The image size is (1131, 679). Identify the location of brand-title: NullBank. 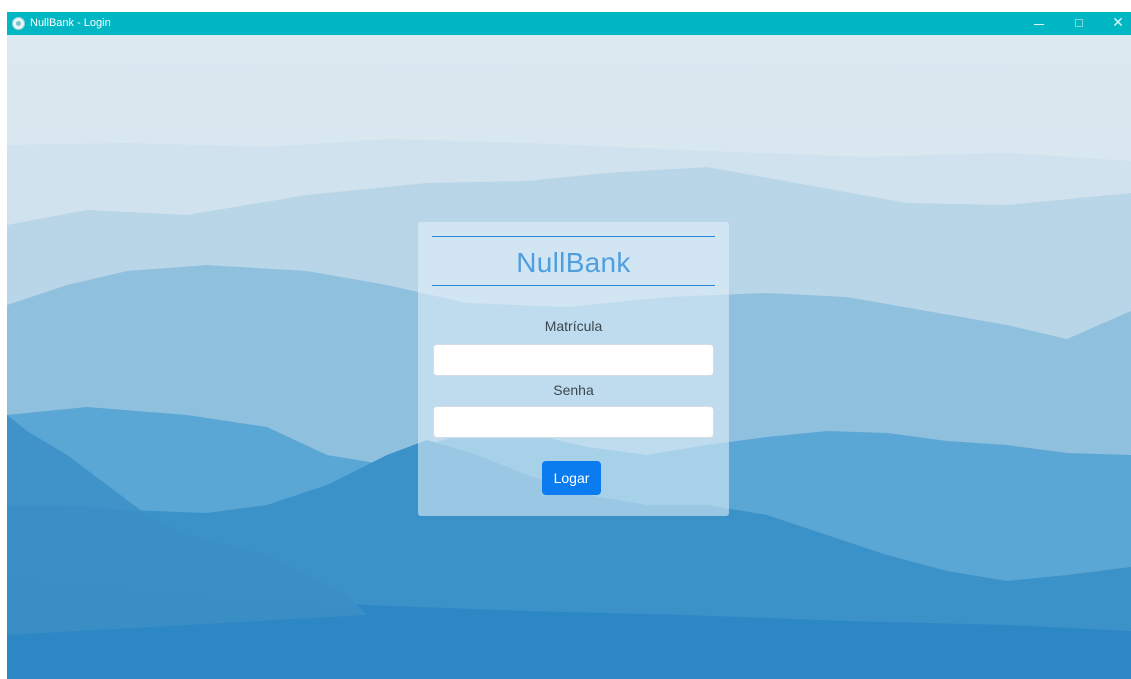
(573, 262).